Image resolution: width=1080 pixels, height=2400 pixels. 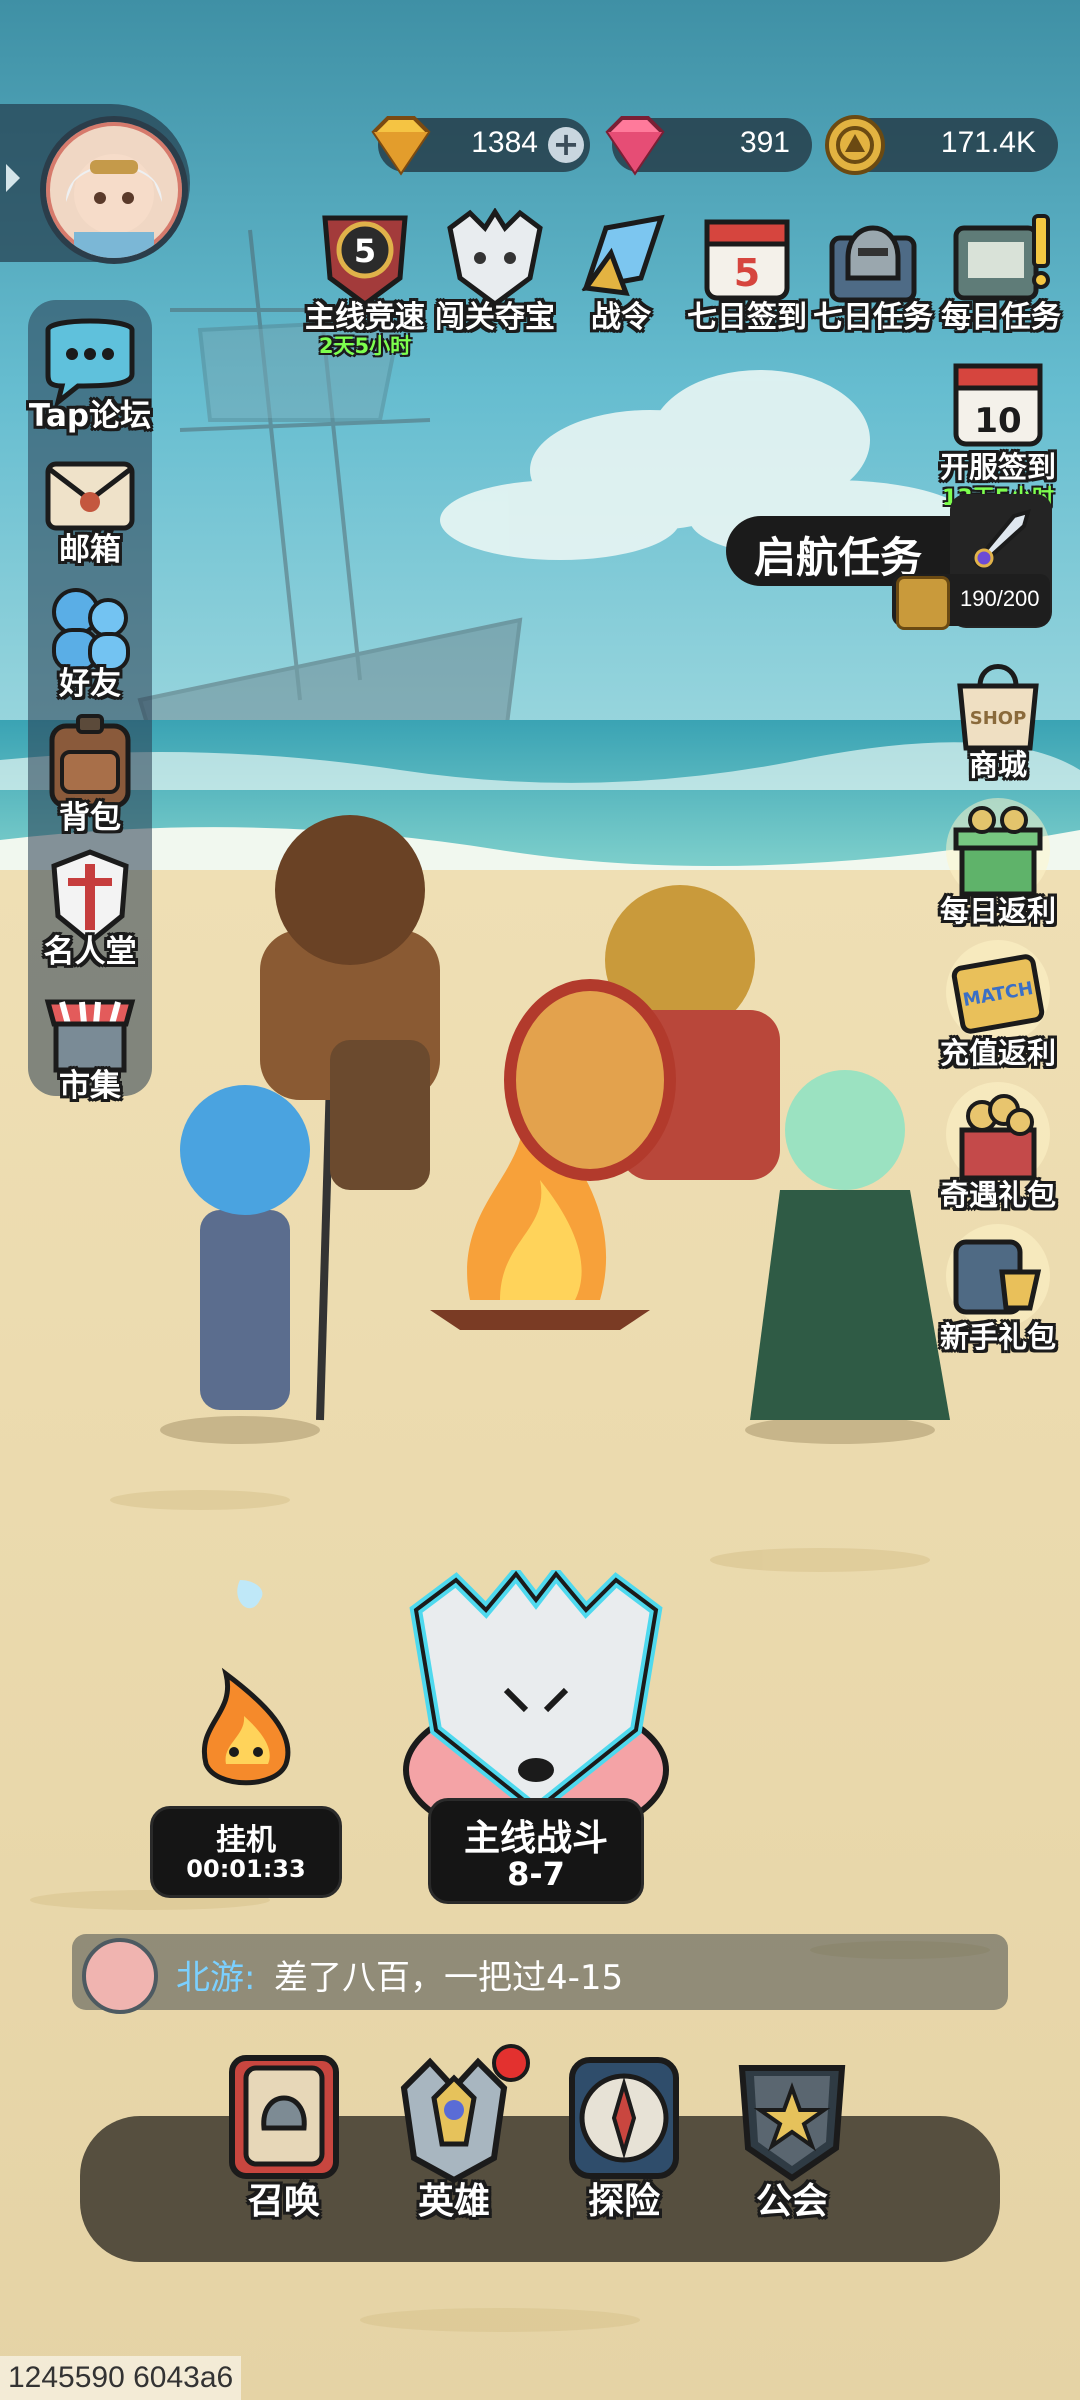 What do you see at coordinates (365, 283) in the screenshot?
I see `event-main-race: 5 主线竞速 2天5小时` at bounding box center [365, 283].